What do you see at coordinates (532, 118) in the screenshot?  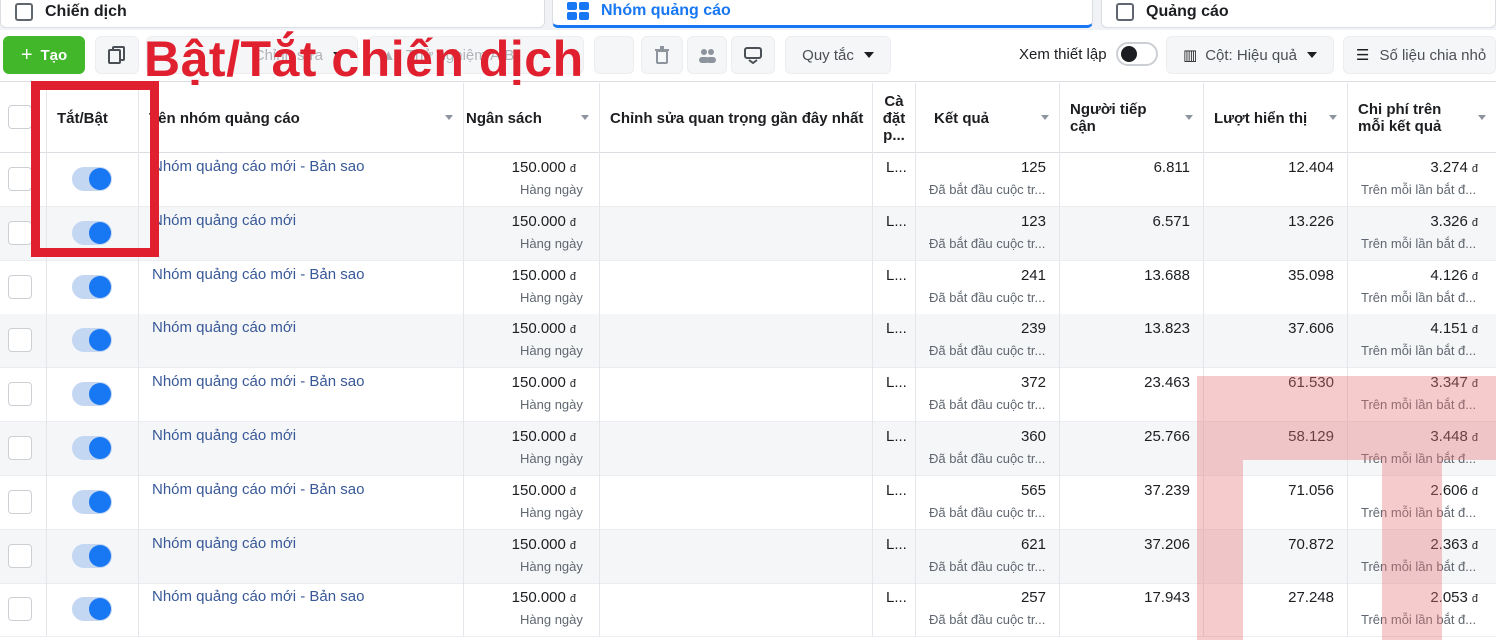 I see `header-budget: Ngân sách` at bounding box center [532, 118].